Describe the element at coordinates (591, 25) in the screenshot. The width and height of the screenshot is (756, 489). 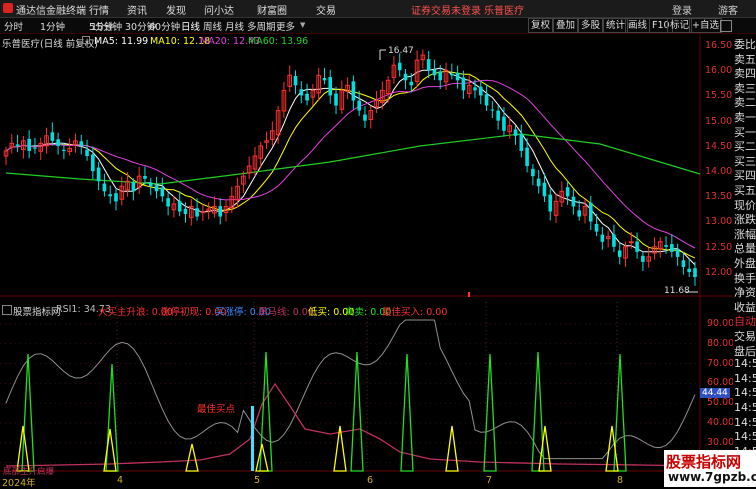
I see `multi-stock-button: 多股` at that location.